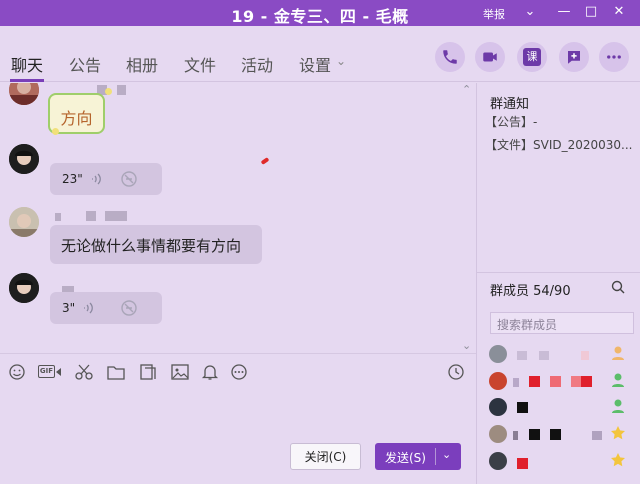 This screenshot has width=640, height=484. Describe the element at coordinates (530, 291) in the screenshot. I see `group-members-title: 群成员 54/90` at that location.